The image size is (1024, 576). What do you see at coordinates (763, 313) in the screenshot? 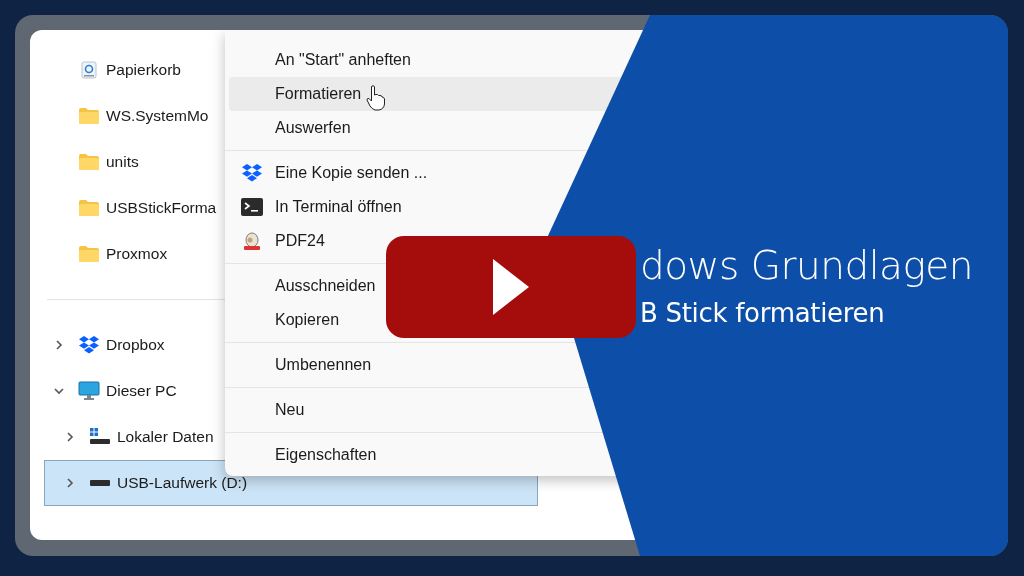
I see `banner-subtitle: B Stick formatieren` at bounding box center [763, 313].